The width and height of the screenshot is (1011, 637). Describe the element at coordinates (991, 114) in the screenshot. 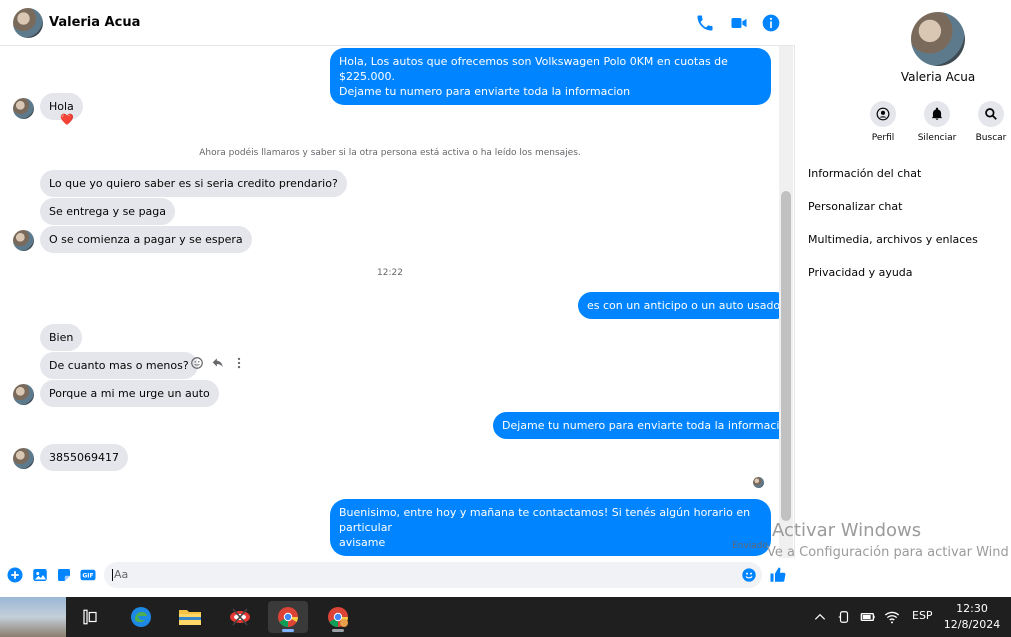

I see `search-icon` at that location.